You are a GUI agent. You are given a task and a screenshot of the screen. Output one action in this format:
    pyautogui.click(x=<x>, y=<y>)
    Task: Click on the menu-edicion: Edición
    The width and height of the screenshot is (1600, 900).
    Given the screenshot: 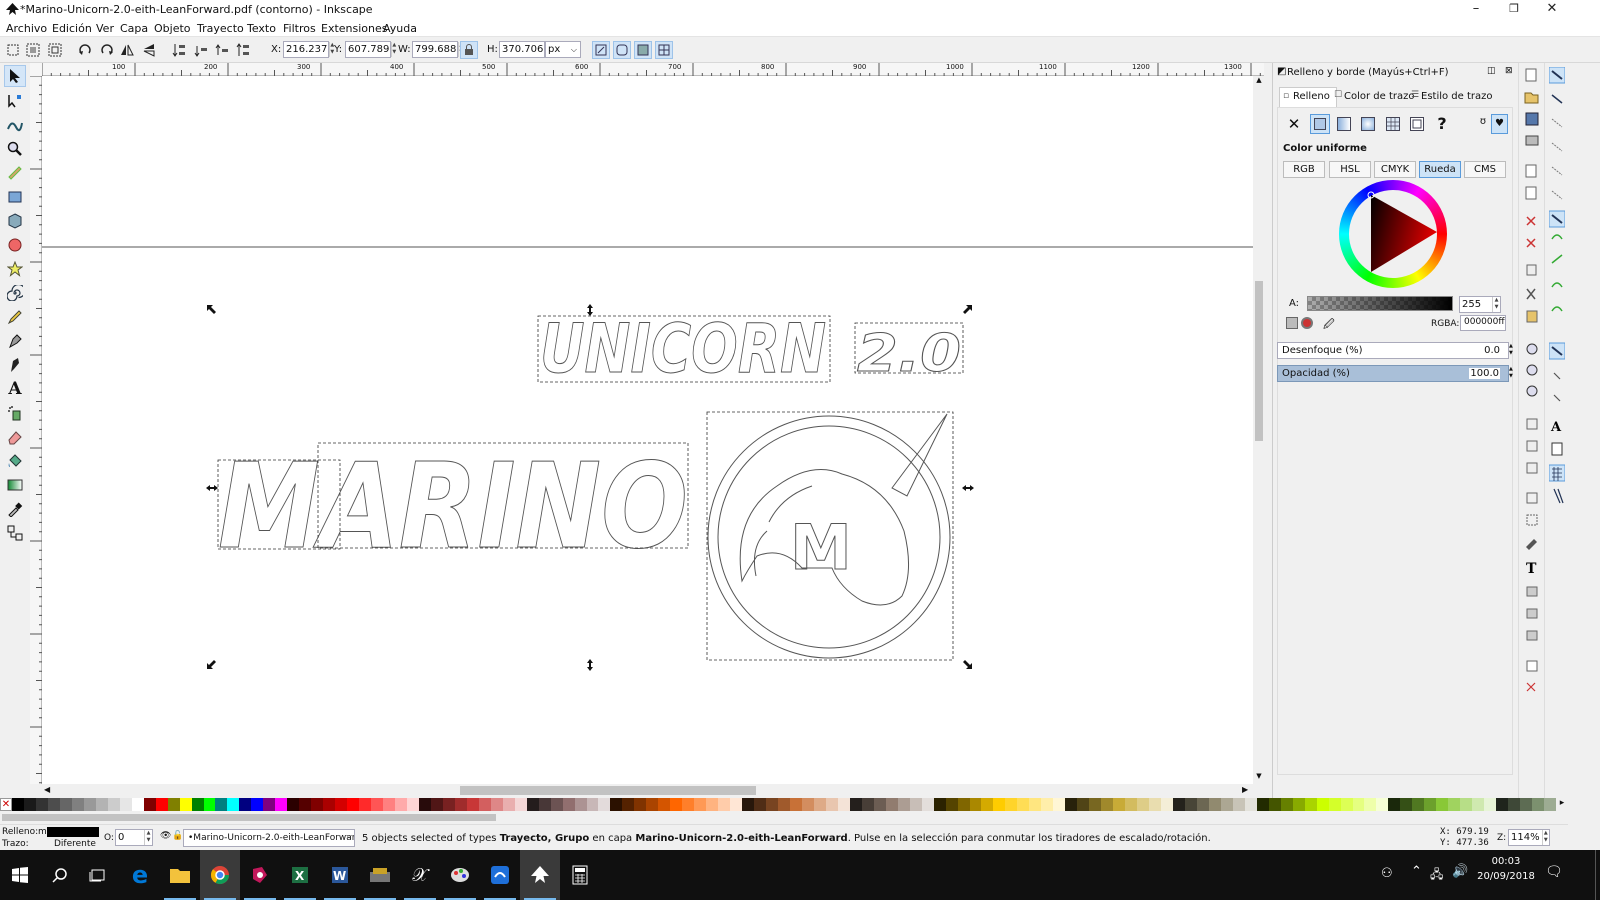 What is the action you would take?
    pyautogui.click(x=72, y=28)
    